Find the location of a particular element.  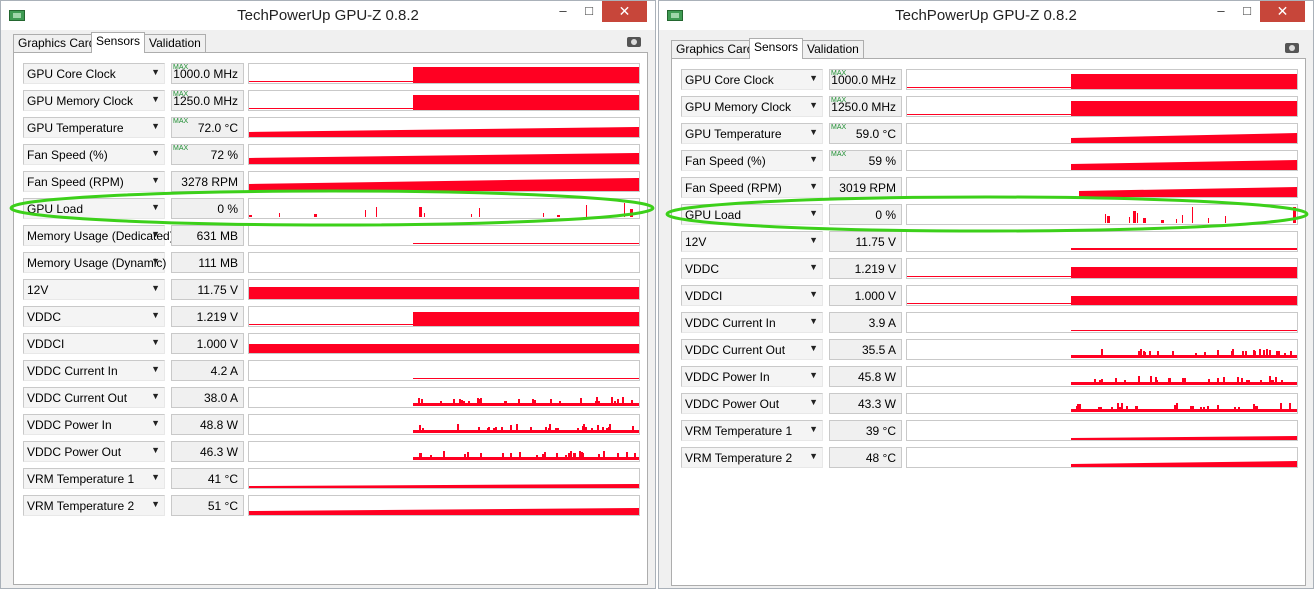

sensor-select: Memory Usage (Dynamic) ▼ is located at coordinates (94, 262).